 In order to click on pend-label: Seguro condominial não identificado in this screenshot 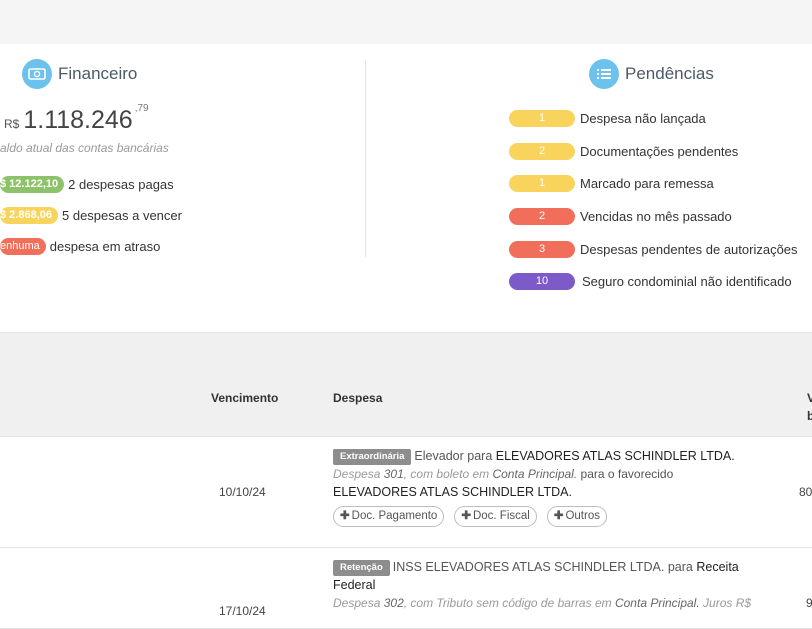, I will do `click(687, 281)`.